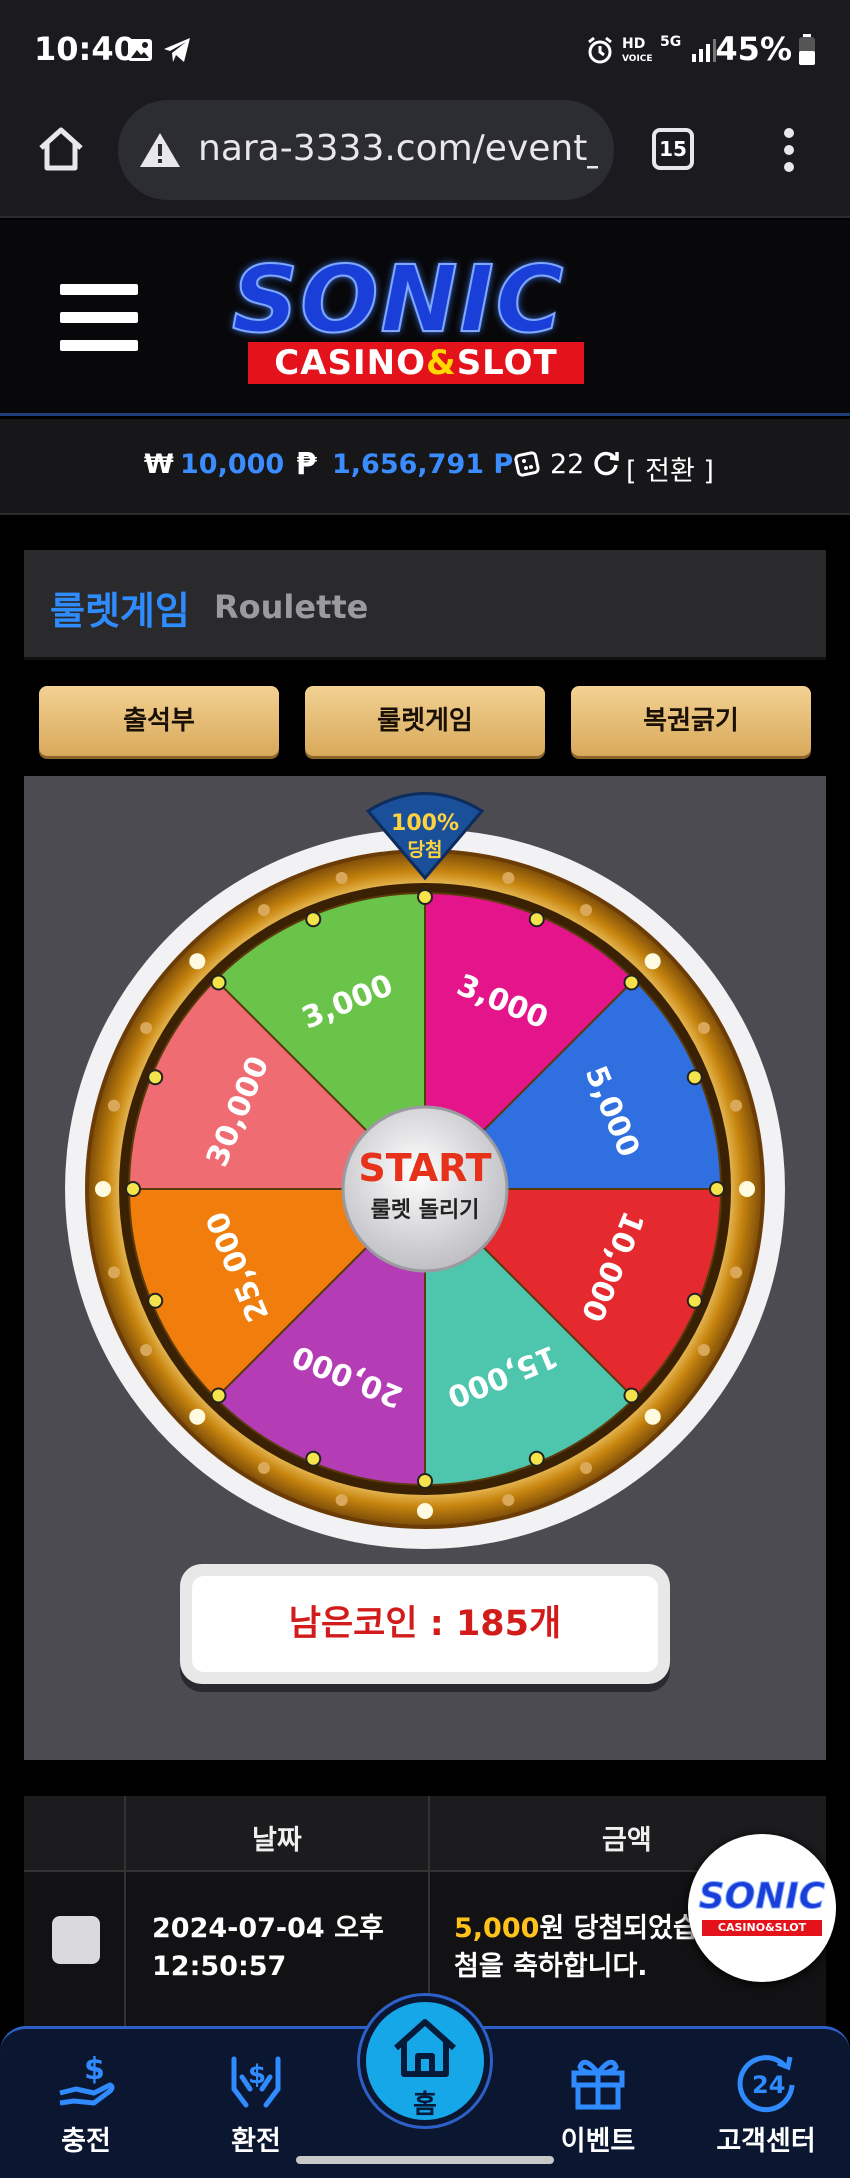 The image size is (850, 2178). I want to click on swap-button: [ 전환 ], so click(670, 468).